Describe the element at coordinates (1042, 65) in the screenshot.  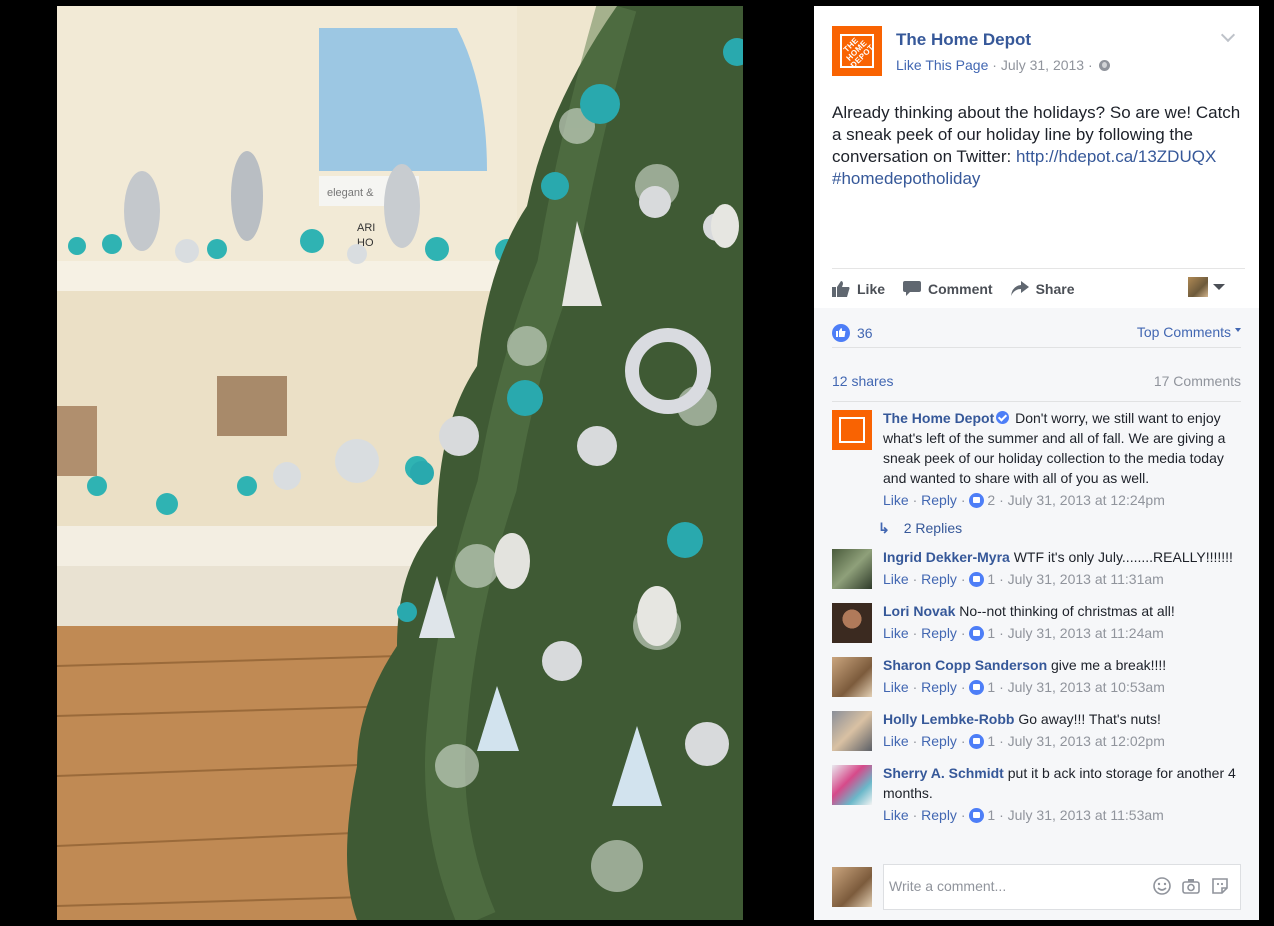
I see `post-date: July 31, 2013` at that location.